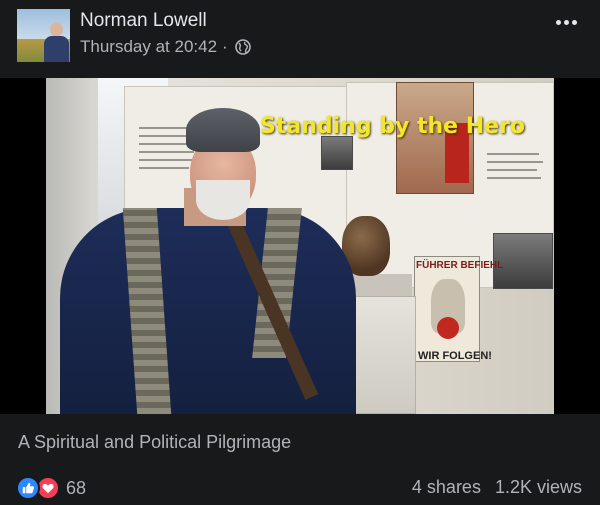  Describe the element at coordinates (148, 47) in the screenshot. I see `post-timestamp: Thursday at 20:42` at that location.